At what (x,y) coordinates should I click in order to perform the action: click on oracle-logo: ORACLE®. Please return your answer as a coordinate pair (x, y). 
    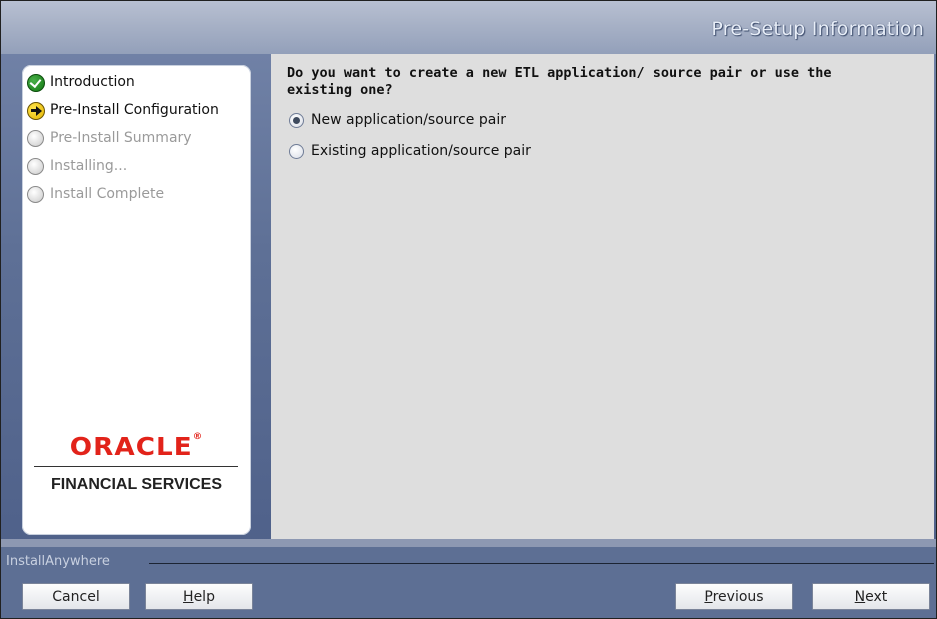
    Looking at the image, I should click on (136, 446).